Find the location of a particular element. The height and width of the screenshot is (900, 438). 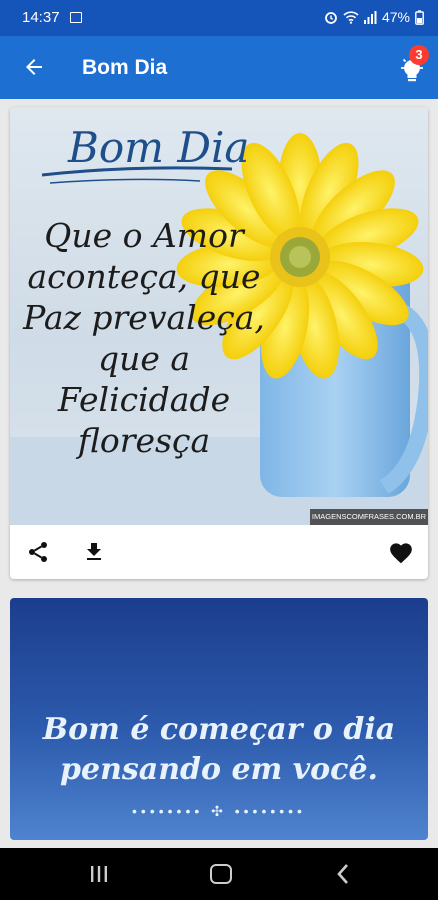

quote-line: aconteça, que is located at coordinates (144, 276).